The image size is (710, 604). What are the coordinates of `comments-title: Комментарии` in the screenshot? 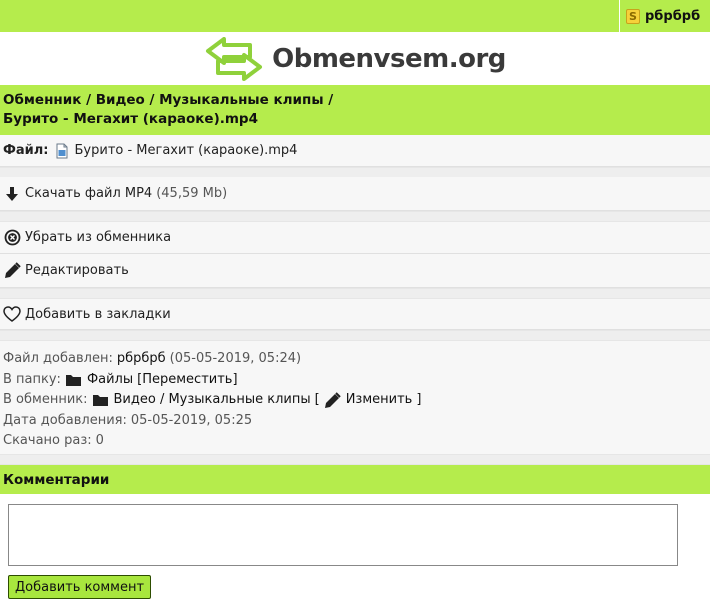 It's located at (56, 479).